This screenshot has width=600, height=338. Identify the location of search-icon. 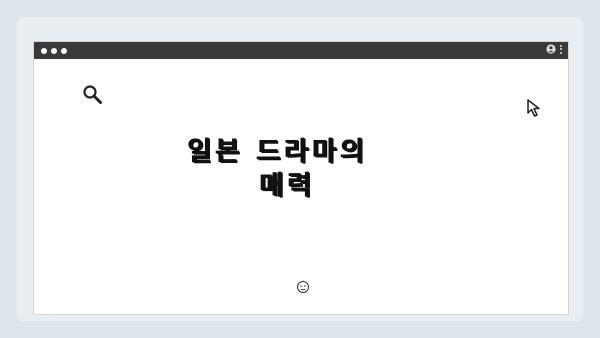
(92, 94).